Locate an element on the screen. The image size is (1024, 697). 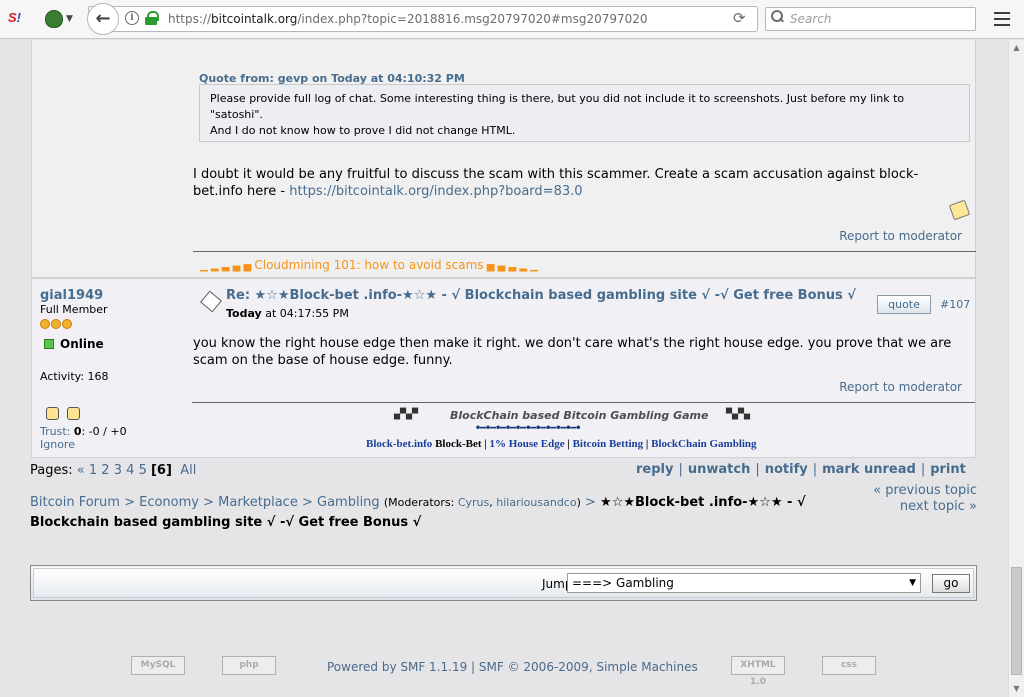
modify-icon is located at coordinates (959, 210).